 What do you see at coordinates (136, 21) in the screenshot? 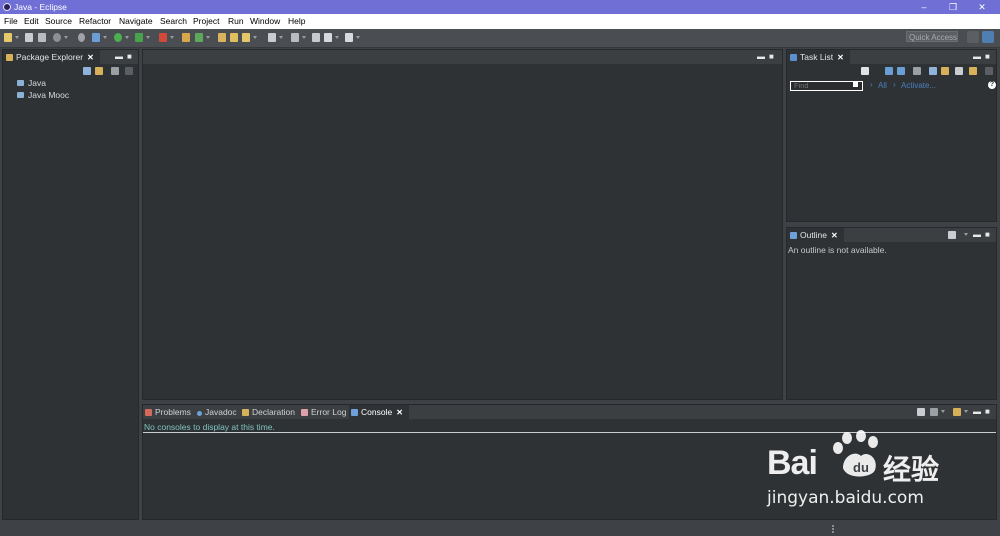
I see `menu-navigate: Navigate` at bounding box center [136, 21].